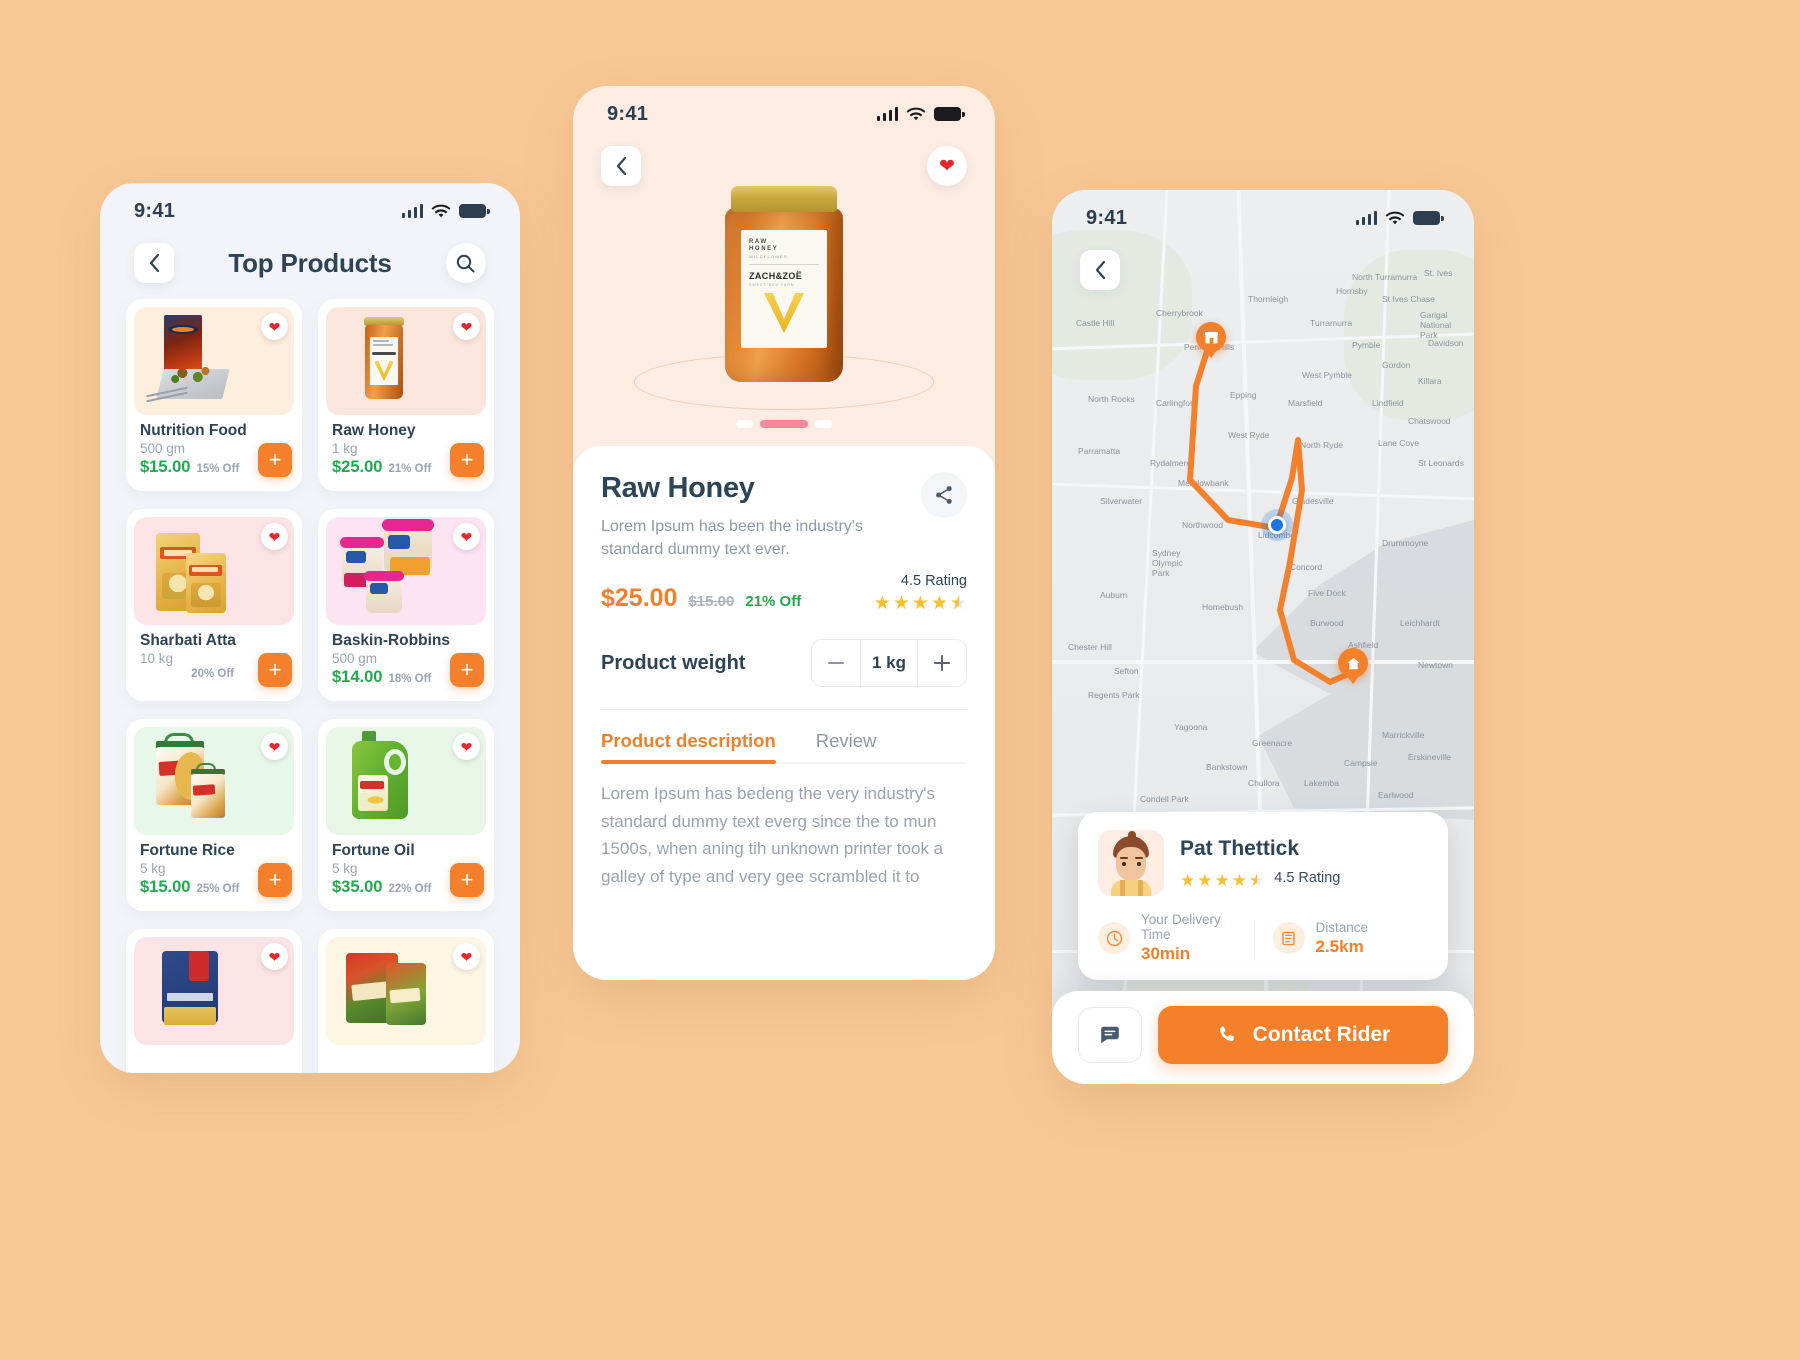  I want to click on stat-delivery-time: Your Delivery Time 30min, so click(1176, 938).